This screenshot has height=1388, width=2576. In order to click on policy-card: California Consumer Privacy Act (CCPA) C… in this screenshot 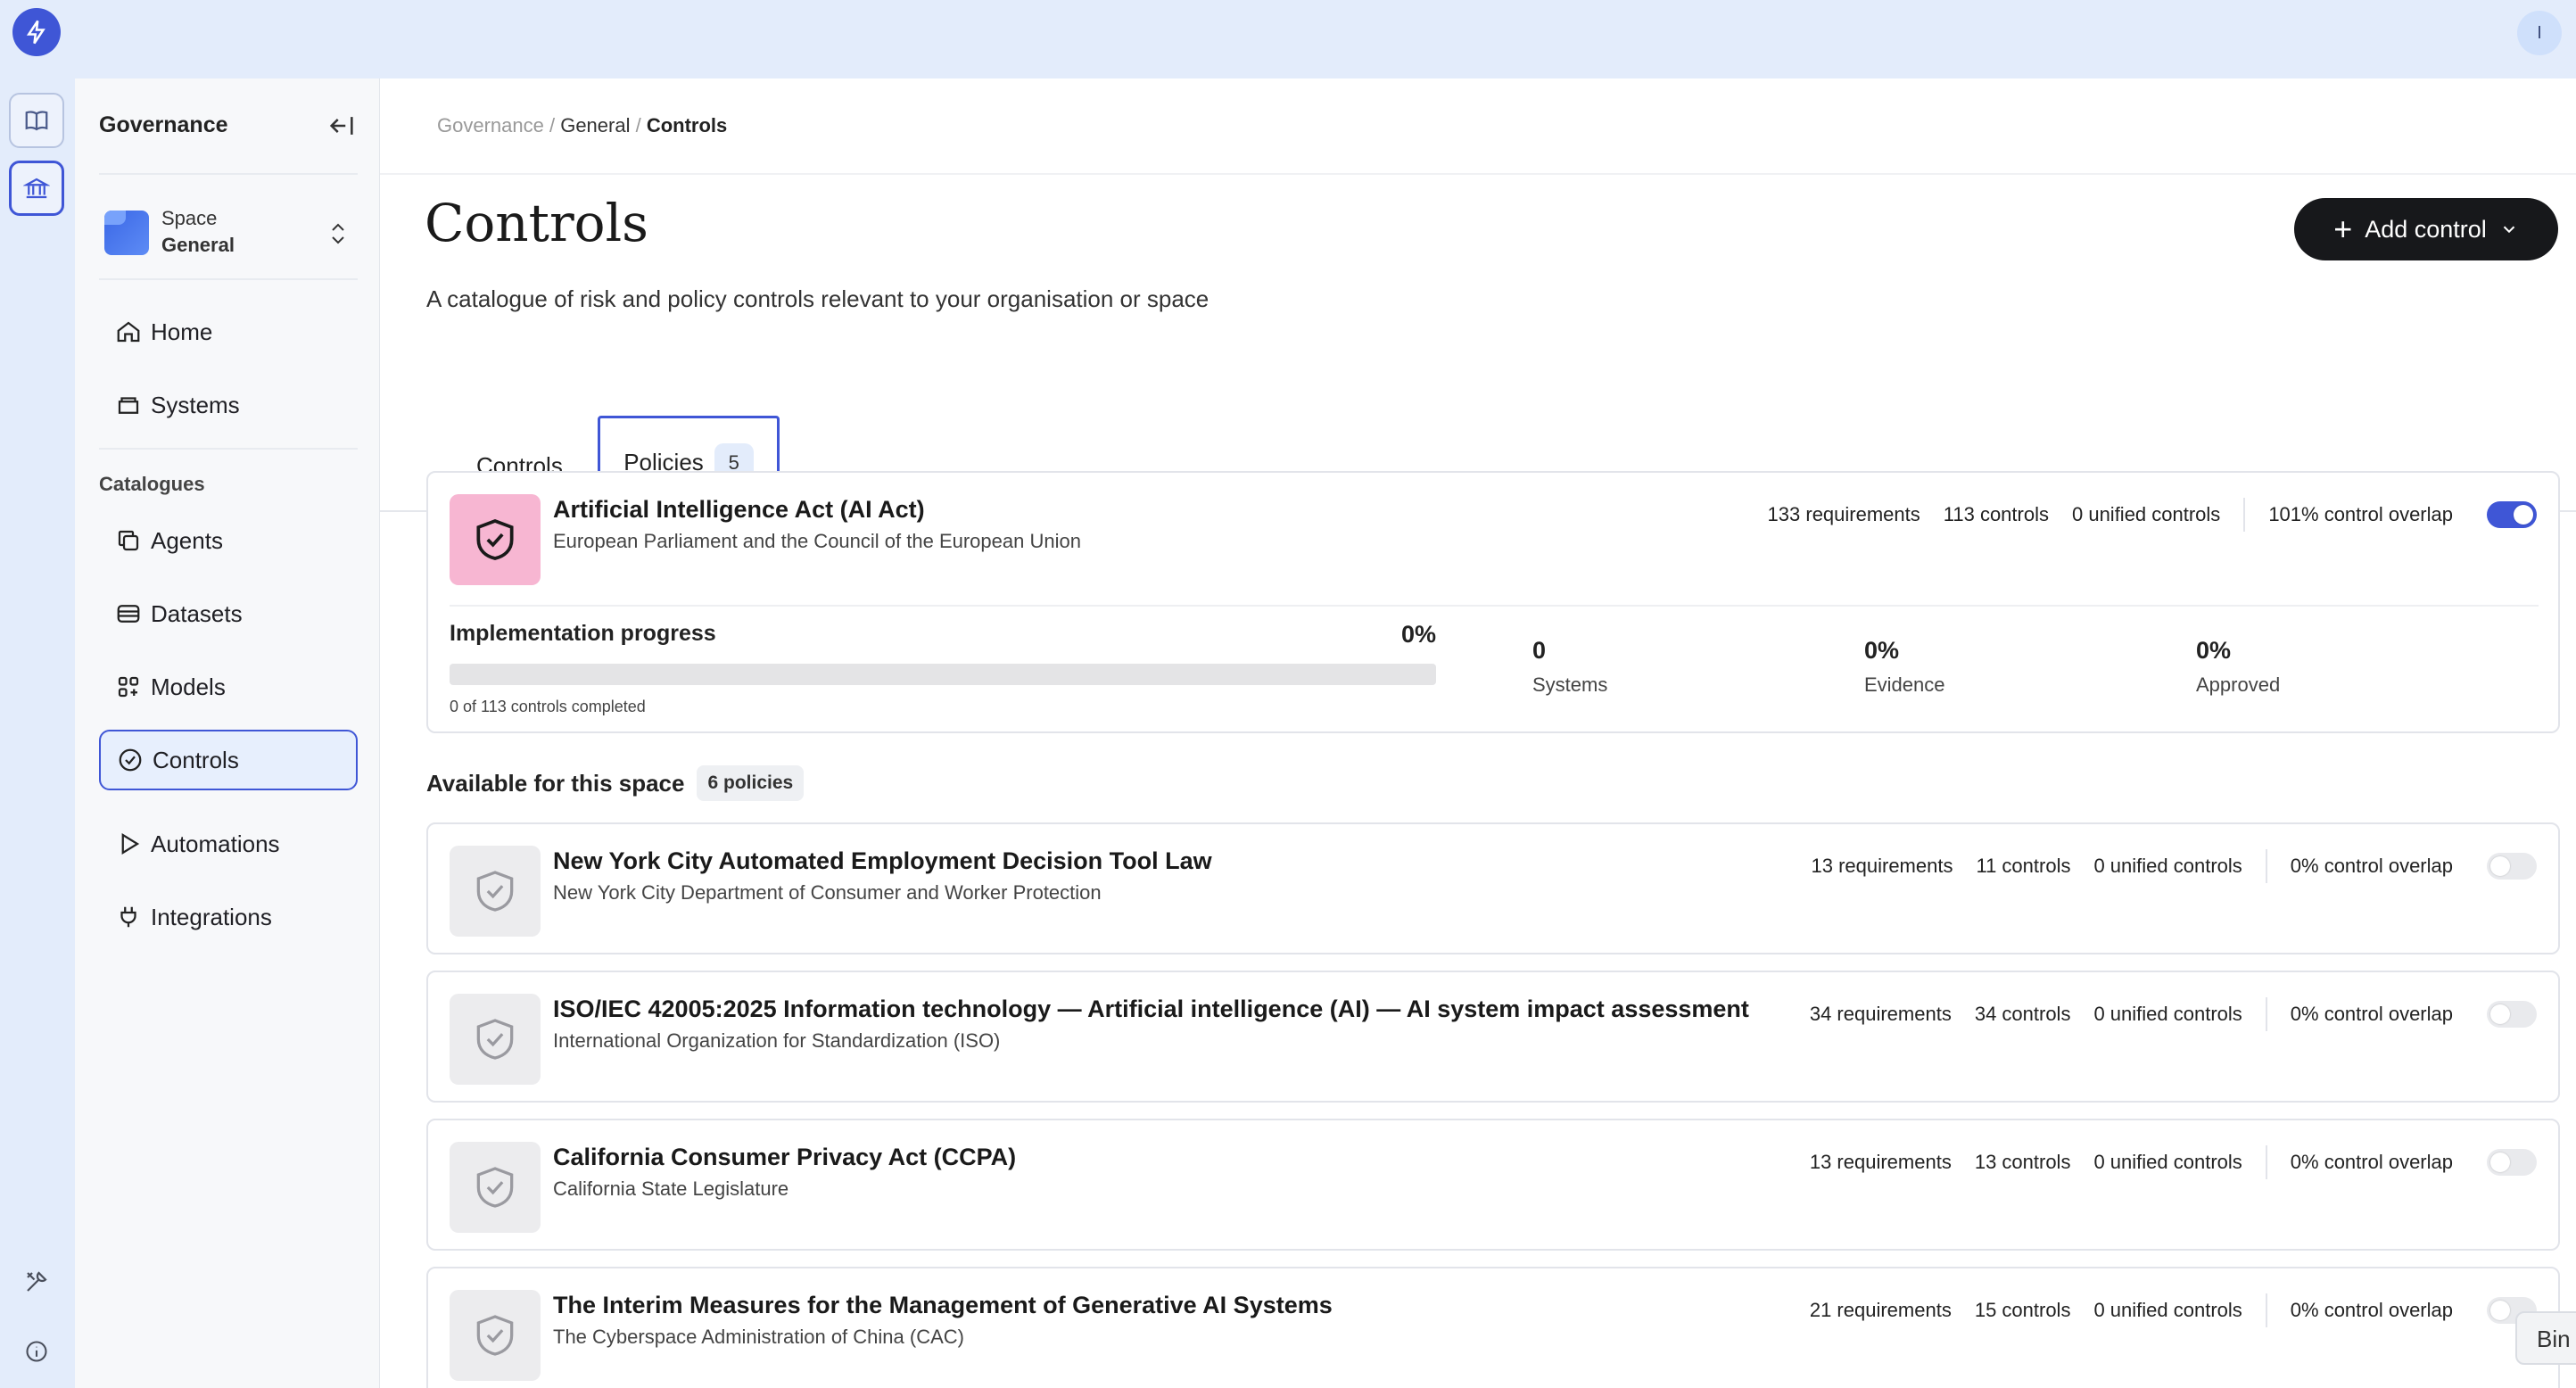, I will do `click(1493, 1185)`.